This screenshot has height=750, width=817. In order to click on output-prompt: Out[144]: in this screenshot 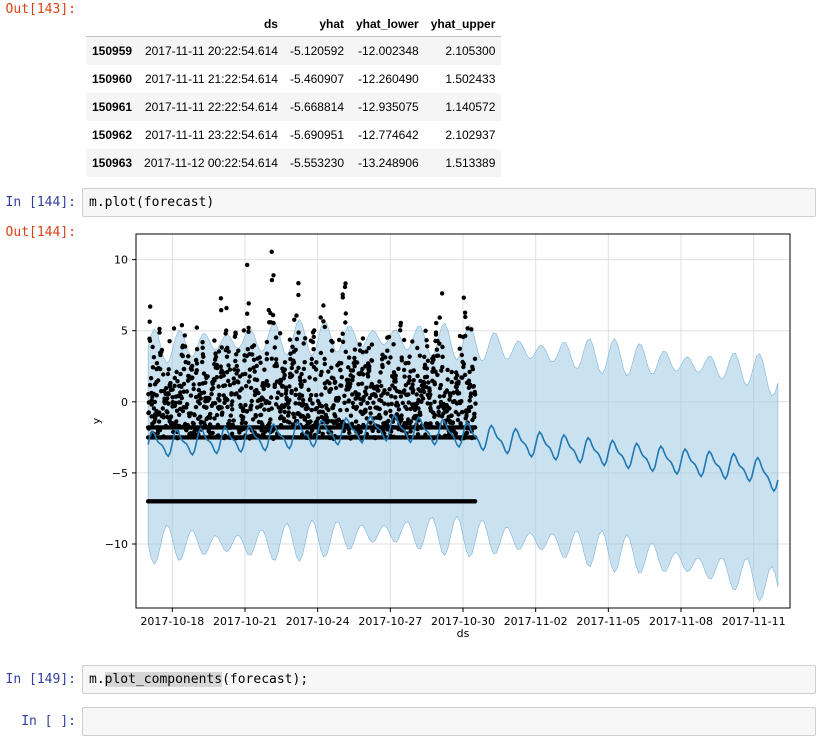, I will do `click(40, 232)`.